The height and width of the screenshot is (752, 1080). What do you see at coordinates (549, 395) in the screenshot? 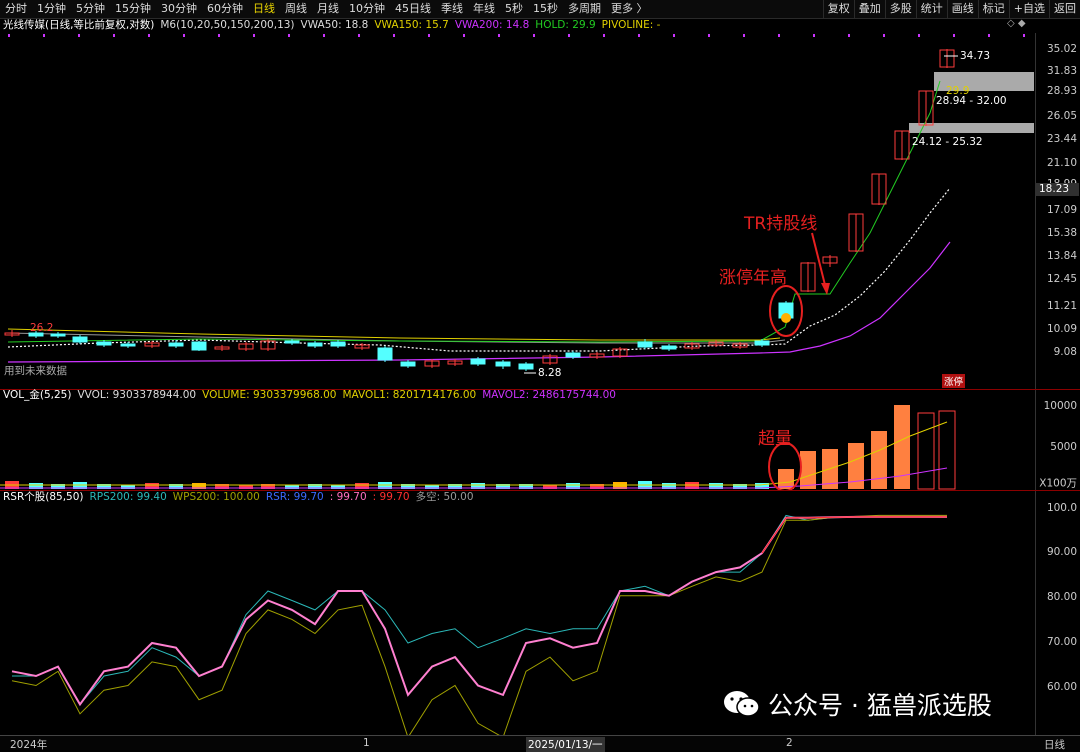
I see `mavol2-value: MAVOL2: 2486175744.00` at bounding box center [549, 395].